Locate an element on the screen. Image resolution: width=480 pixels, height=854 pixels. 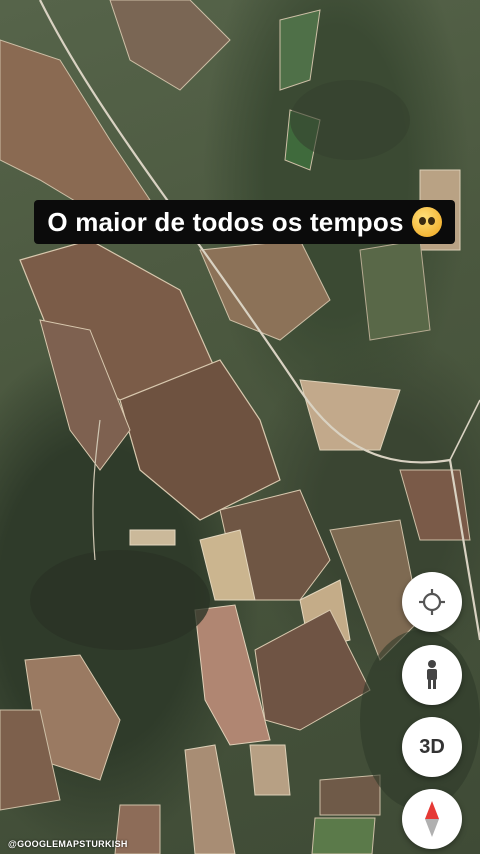
compass-button is located at coordinates (432, 819).